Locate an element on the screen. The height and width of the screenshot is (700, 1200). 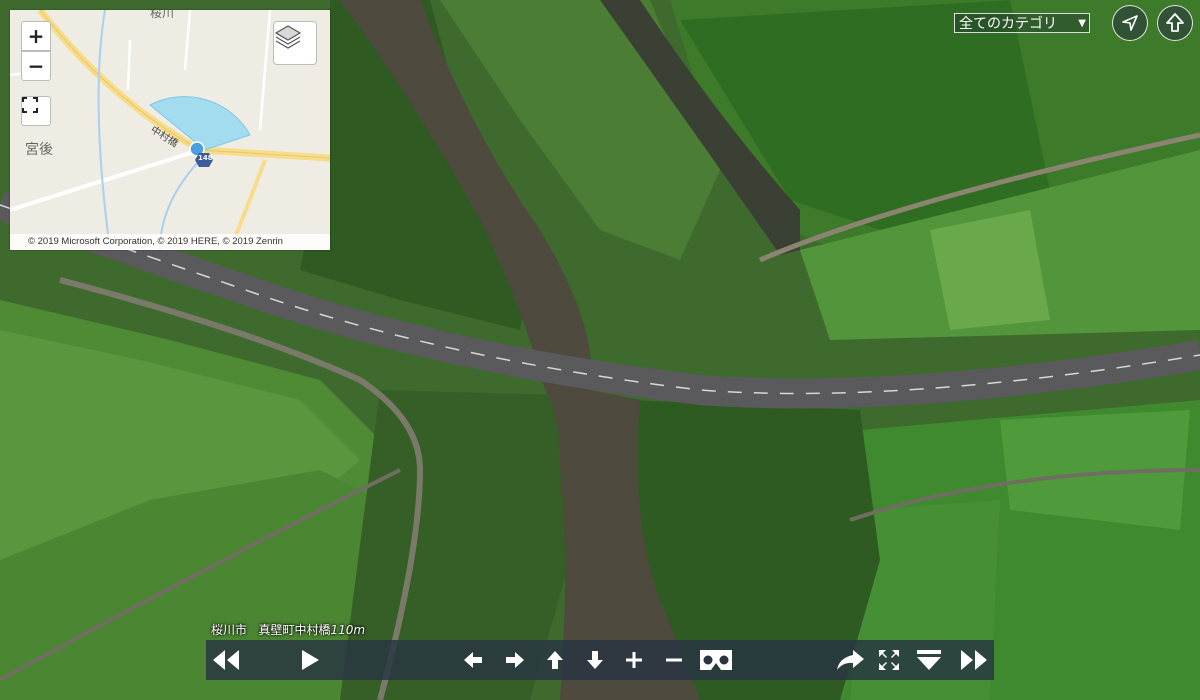
zoom-in-view-button is located at coordinates (634, 660).